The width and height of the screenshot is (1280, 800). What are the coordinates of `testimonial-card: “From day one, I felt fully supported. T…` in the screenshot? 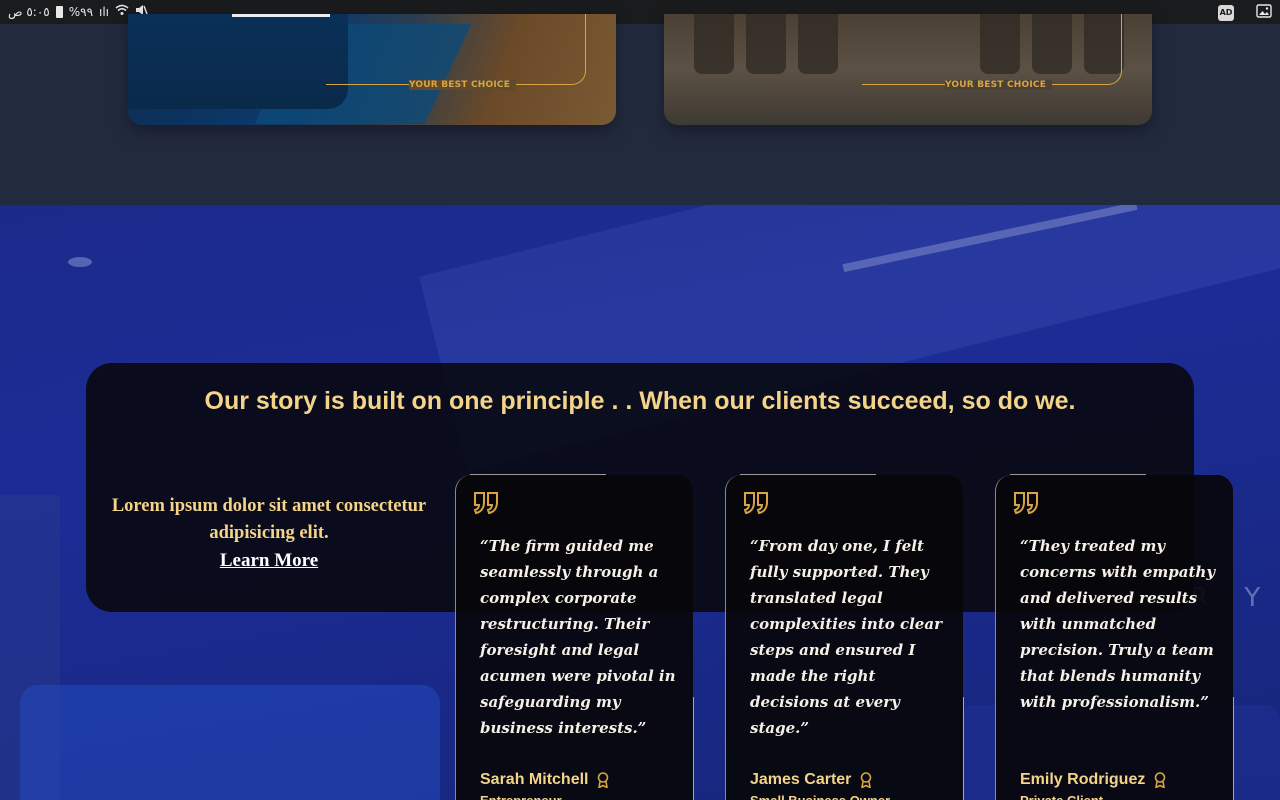 It's located at (844, 637).